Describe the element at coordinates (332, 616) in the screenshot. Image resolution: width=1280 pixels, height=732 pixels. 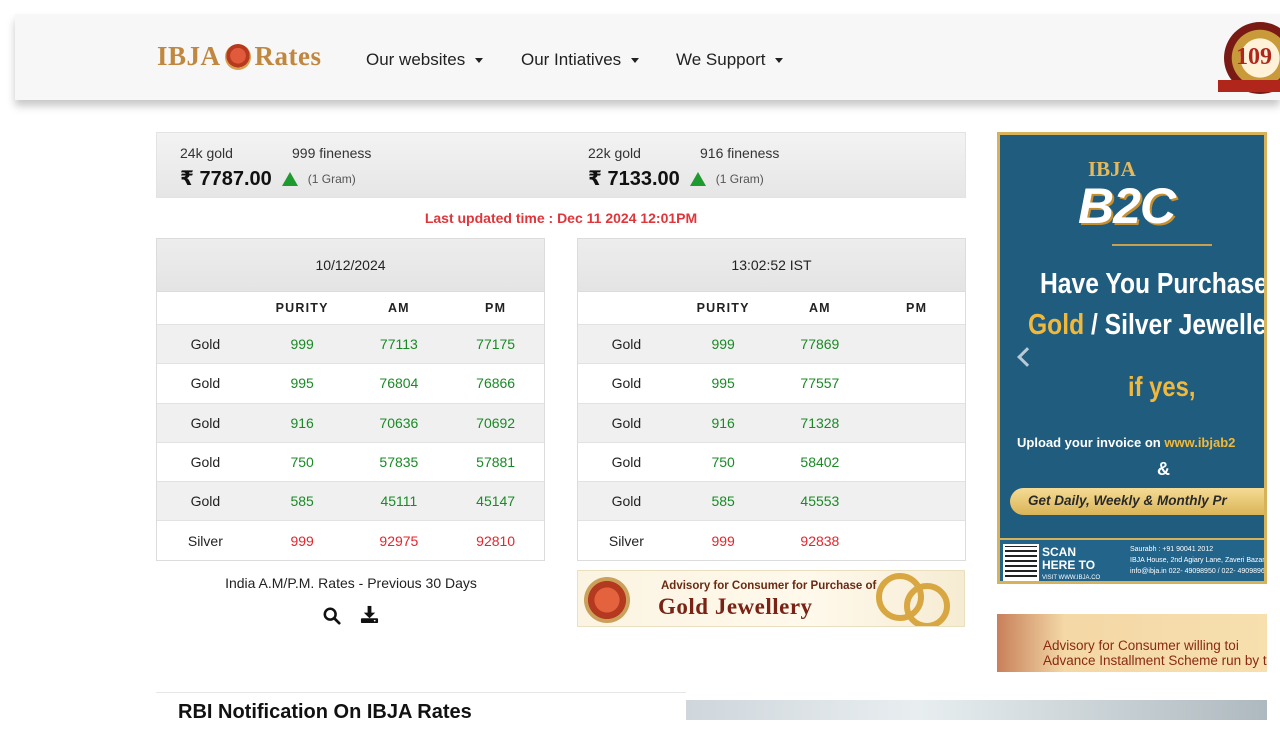
I see `search-icon` at that location.